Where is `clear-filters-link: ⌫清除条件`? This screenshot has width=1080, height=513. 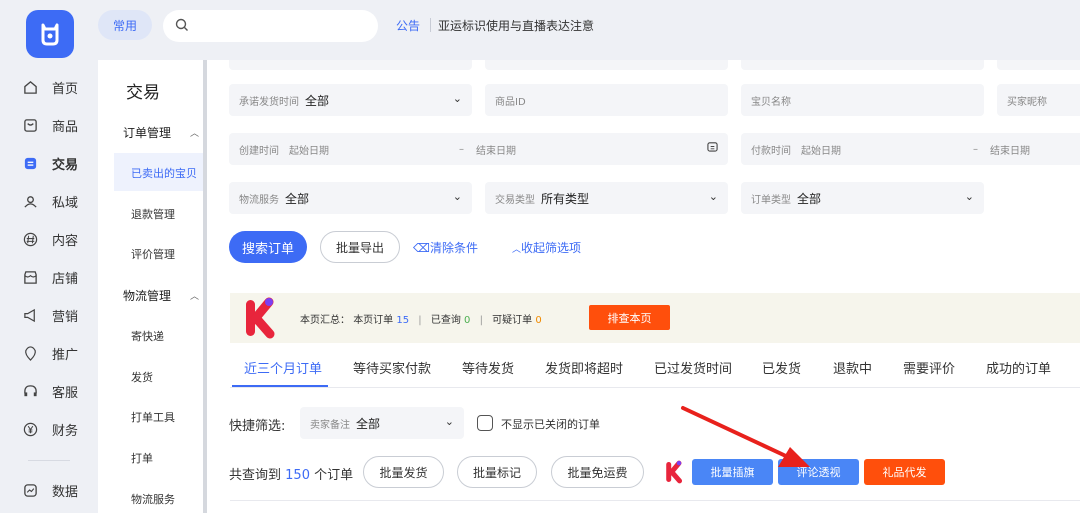 clear-filters-link: ⌫清除条件 is located at coordinates (445, 247).